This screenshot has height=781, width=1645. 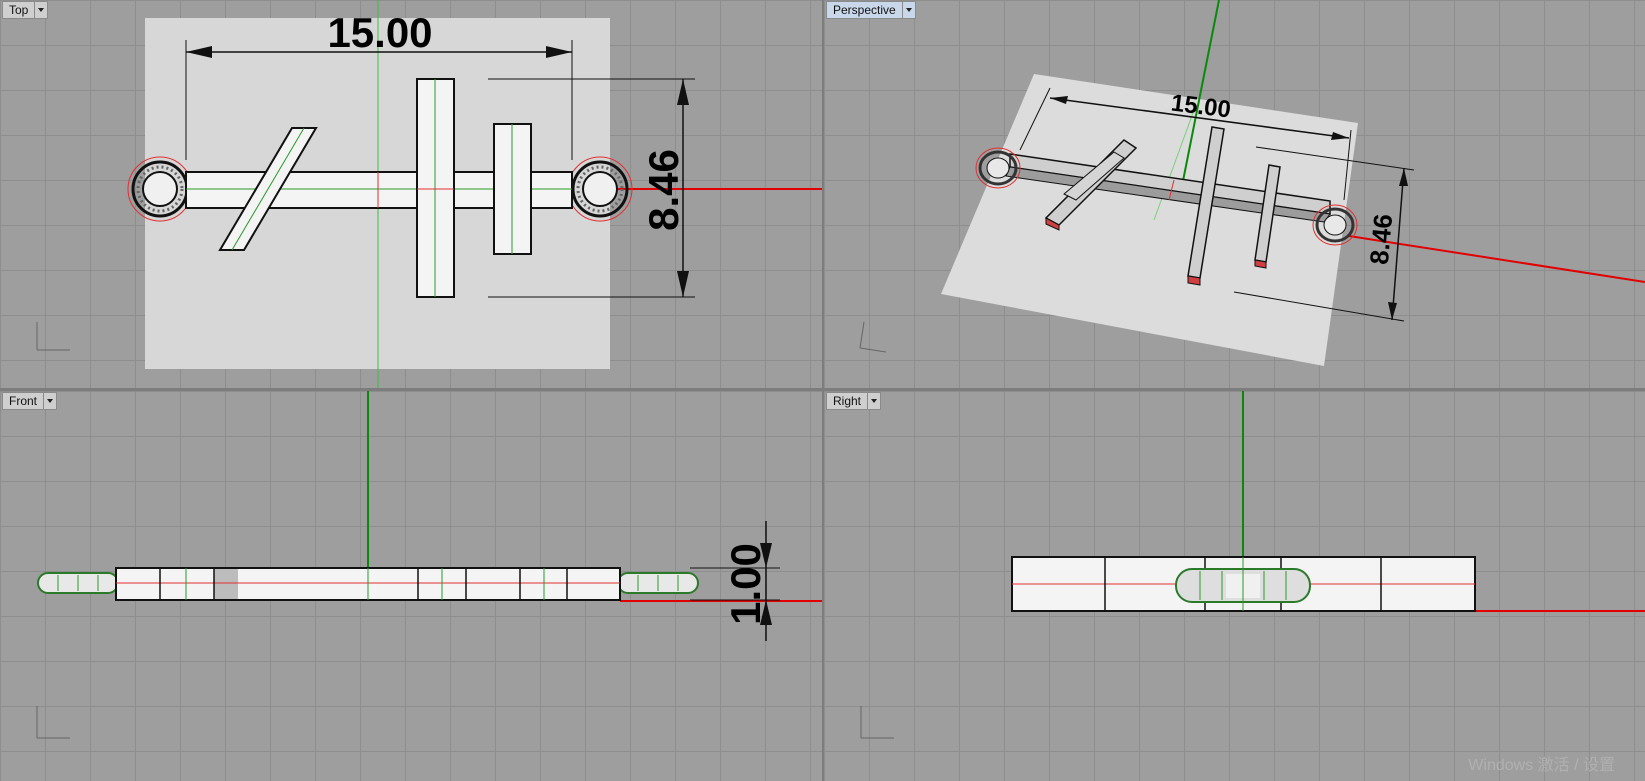 What do you see at coordinates (847, 401) in the screenshot?
I see `viewport-label-right: Right` at bounding box center [847, 401].